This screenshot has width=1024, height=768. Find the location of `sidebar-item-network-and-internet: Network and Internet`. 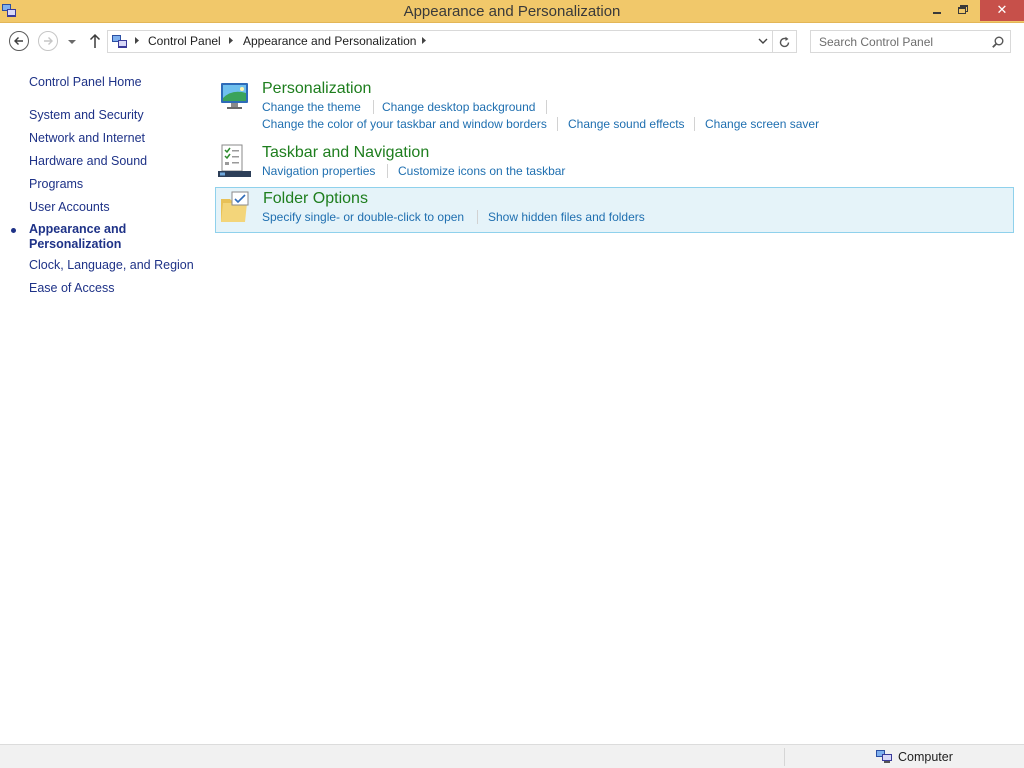

sidebar-item-network-and-internet: Network and Internet is located at coordinates (87, 138).